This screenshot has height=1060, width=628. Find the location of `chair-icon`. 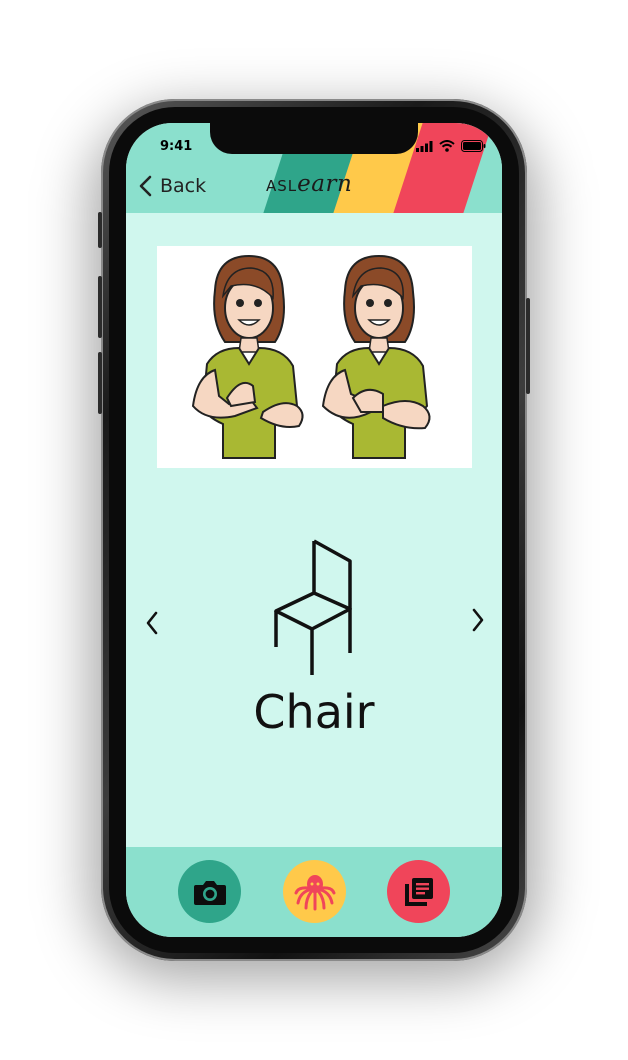

chair-icon is located at coordinates (313, 607).